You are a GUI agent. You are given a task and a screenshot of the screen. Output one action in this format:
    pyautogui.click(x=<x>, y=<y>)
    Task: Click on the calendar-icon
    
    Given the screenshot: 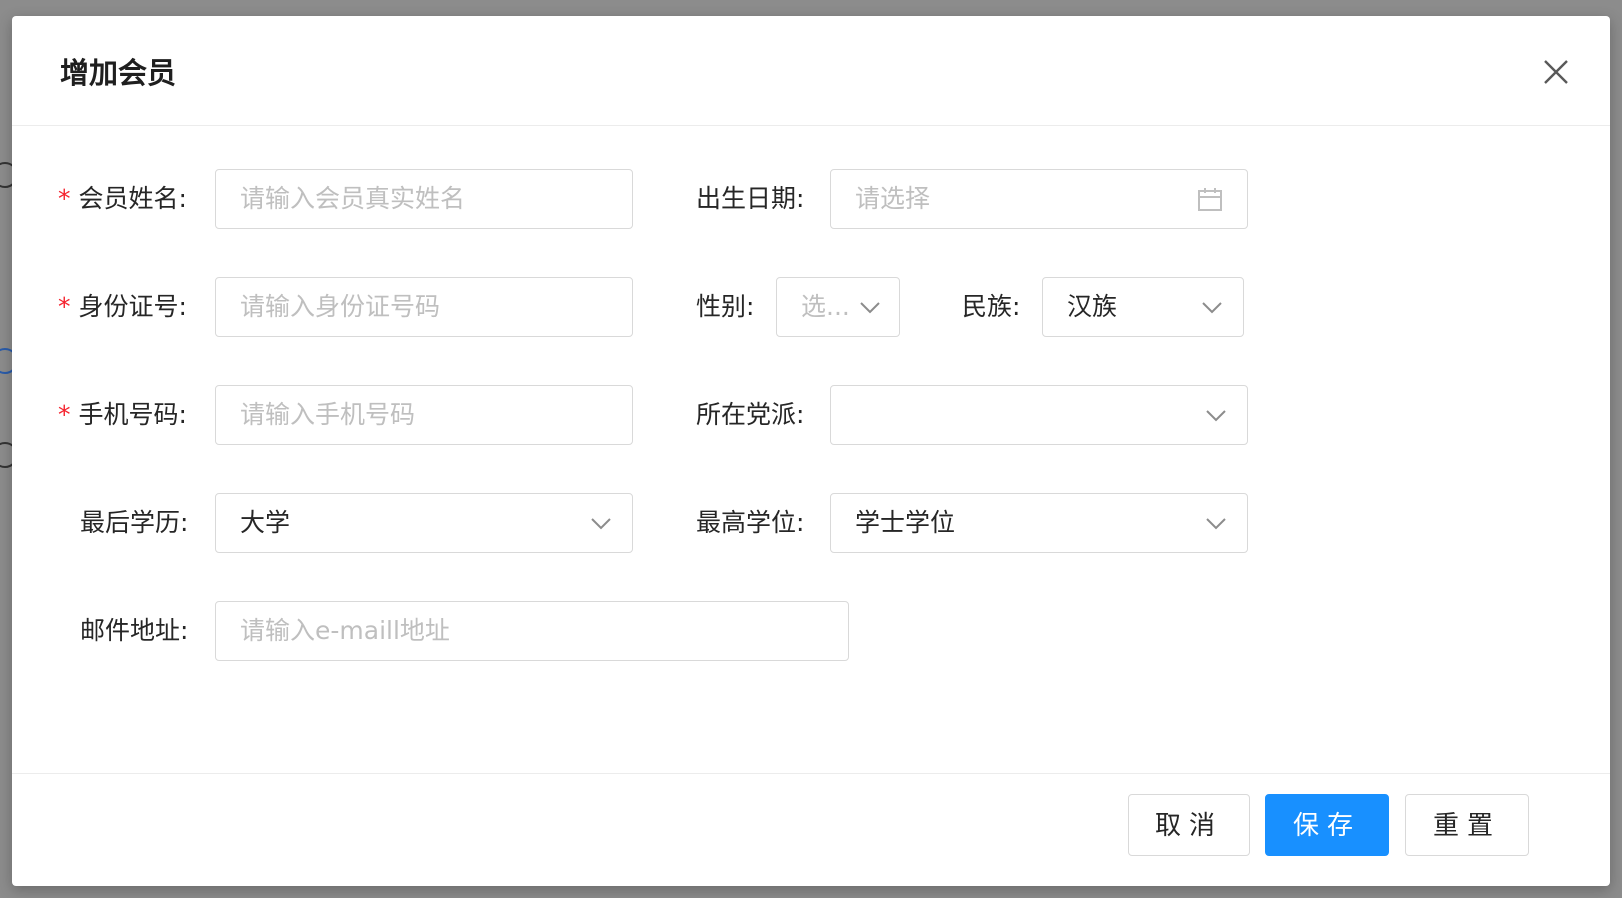 What is the action you would take?
    pyautogui.click(x=1210, y=199)
    